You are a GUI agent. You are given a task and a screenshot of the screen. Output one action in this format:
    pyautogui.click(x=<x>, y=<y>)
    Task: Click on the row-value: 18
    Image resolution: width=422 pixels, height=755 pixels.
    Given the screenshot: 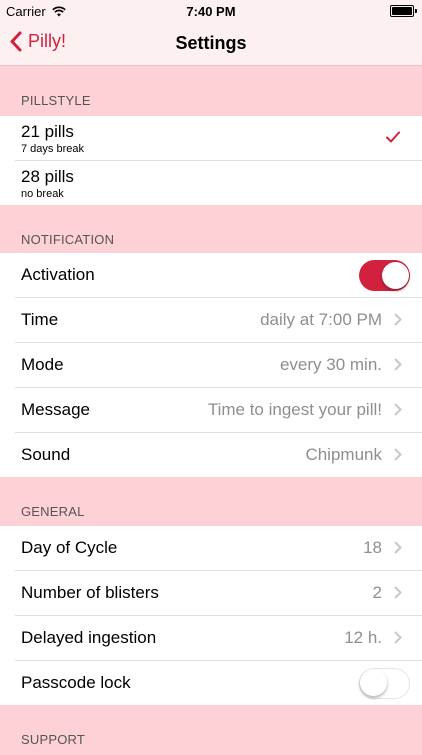 What is the action you would take?
    pyautogui.click(x=372, y=547)
    